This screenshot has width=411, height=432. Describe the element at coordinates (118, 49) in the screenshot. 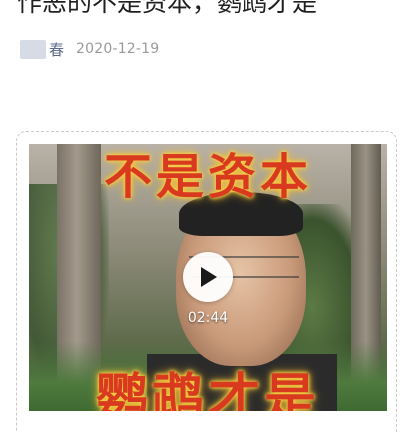

I see `publish-date: 2020-12-19` at that location.